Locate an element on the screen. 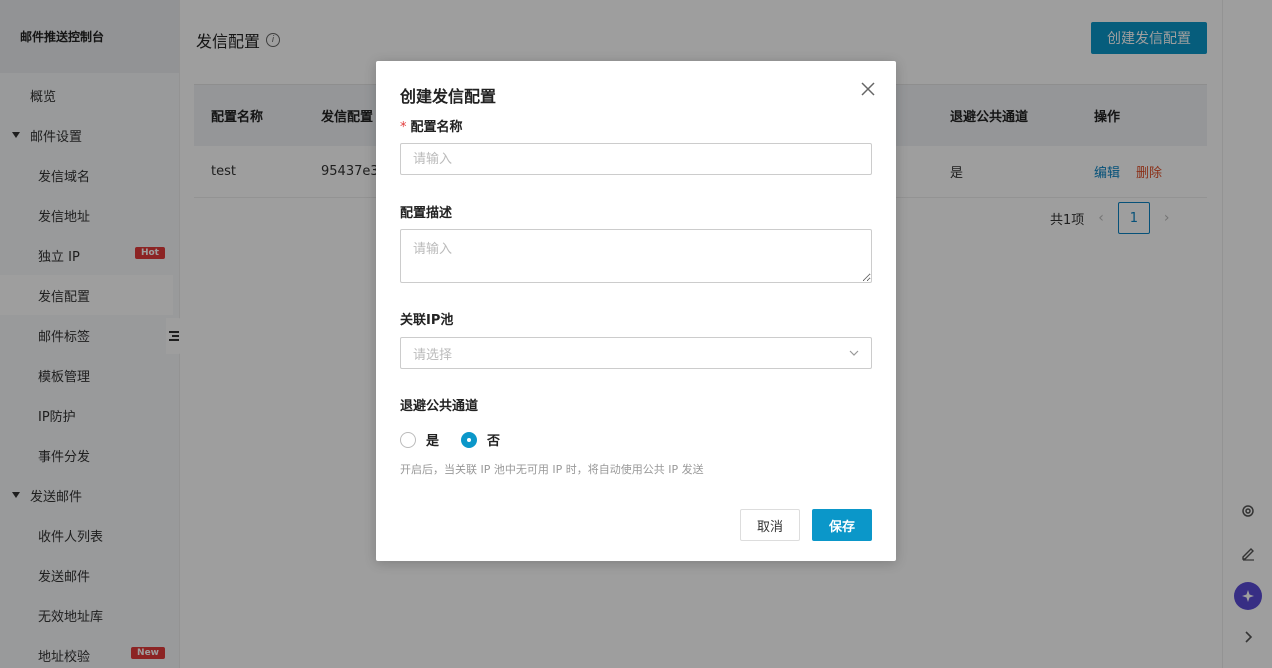 This screenshot has height=668, width=1272. fallback-radio-group: 是 否 is located at coordinates (461, 439).